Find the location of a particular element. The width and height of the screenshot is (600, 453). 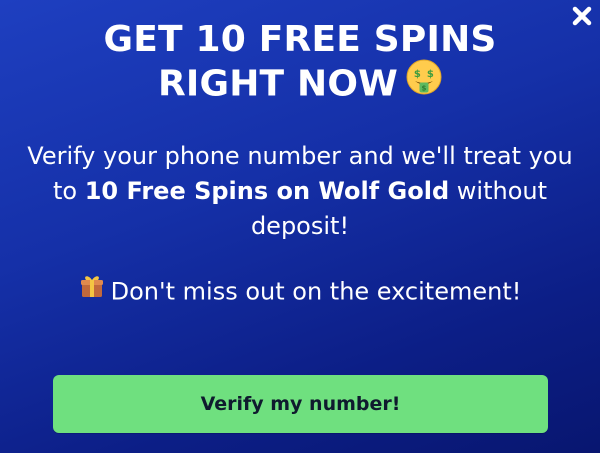

description-highlight: 10 Free Spins on Wolf Gold is located at coordinates (267, 191).